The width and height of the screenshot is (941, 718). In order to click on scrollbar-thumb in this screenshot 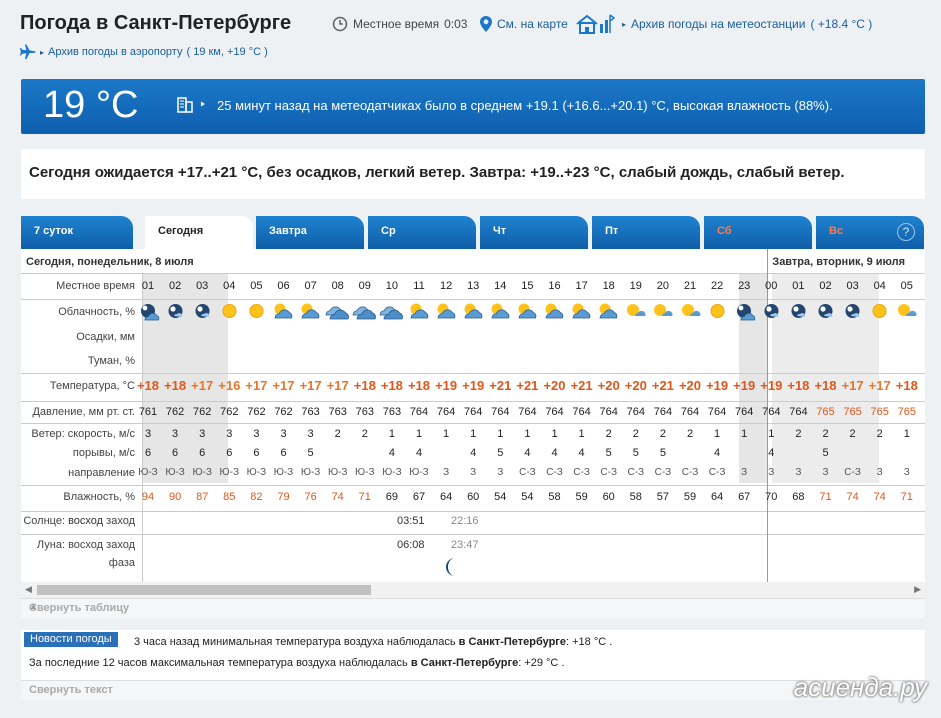, I will do `click(204, 590)`.